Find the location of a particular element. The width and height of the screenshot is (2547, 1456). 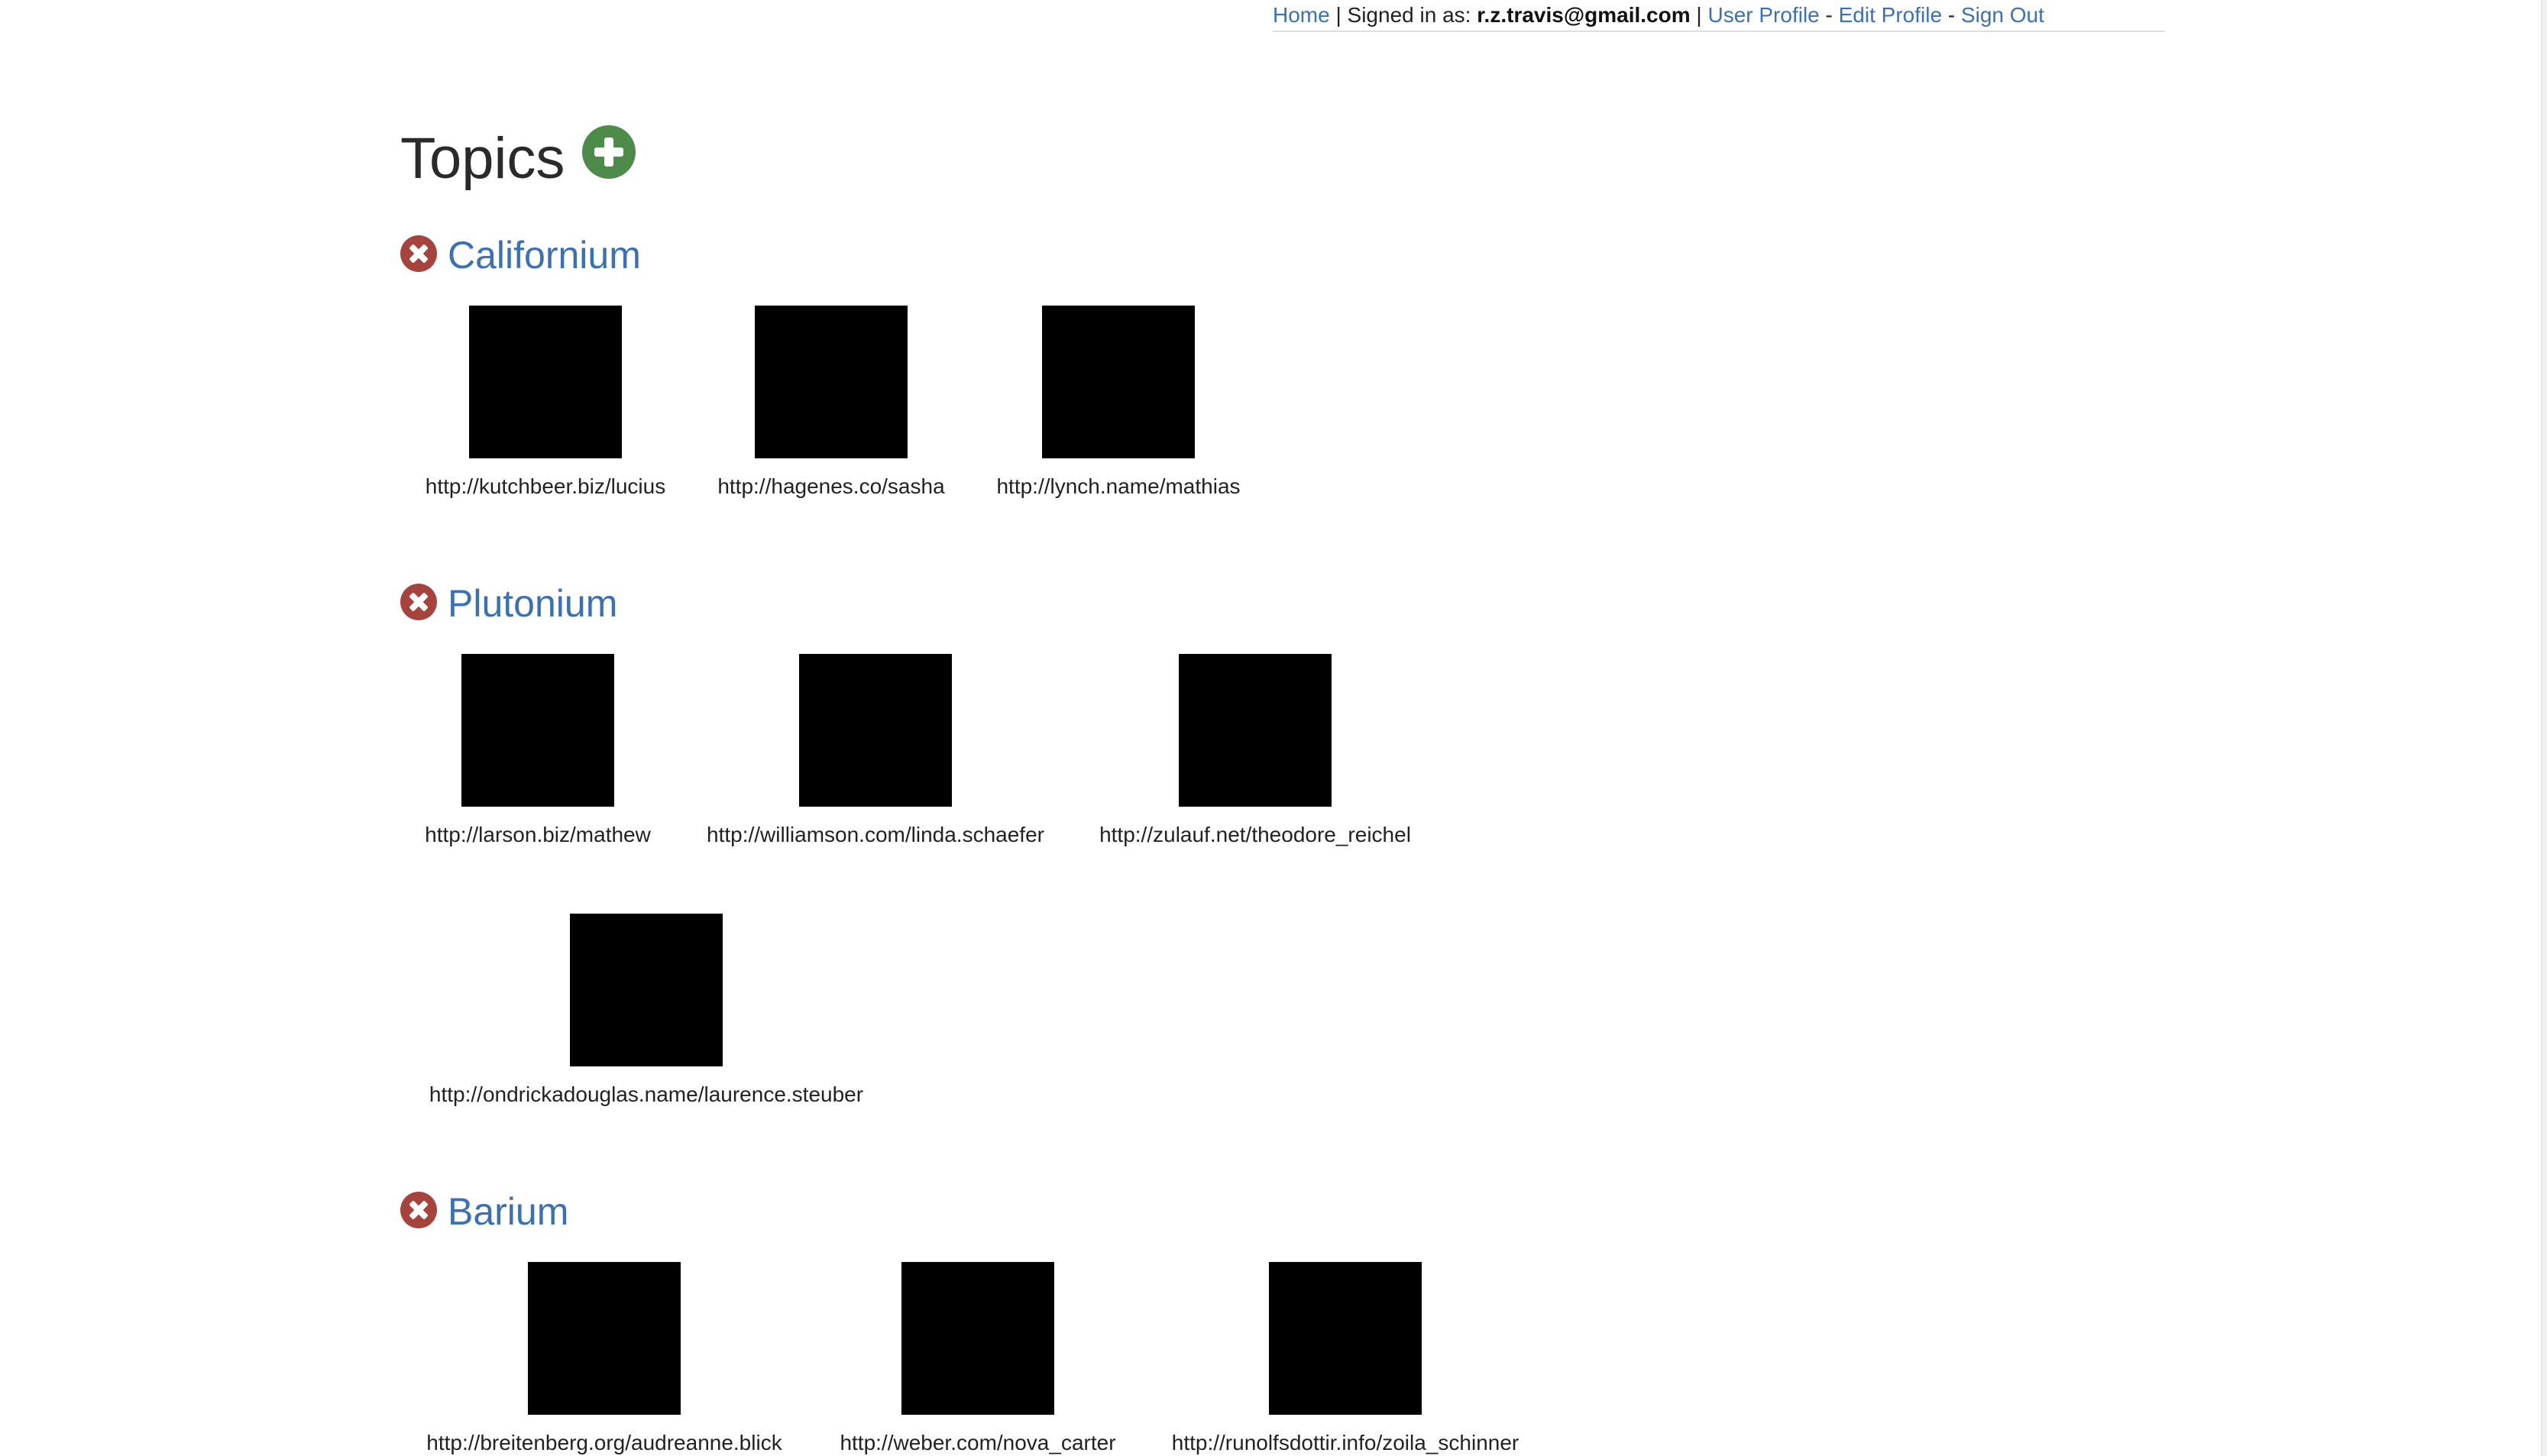

entry-url: http://hagenes.co/sasha is located at coordinates (831, 486).